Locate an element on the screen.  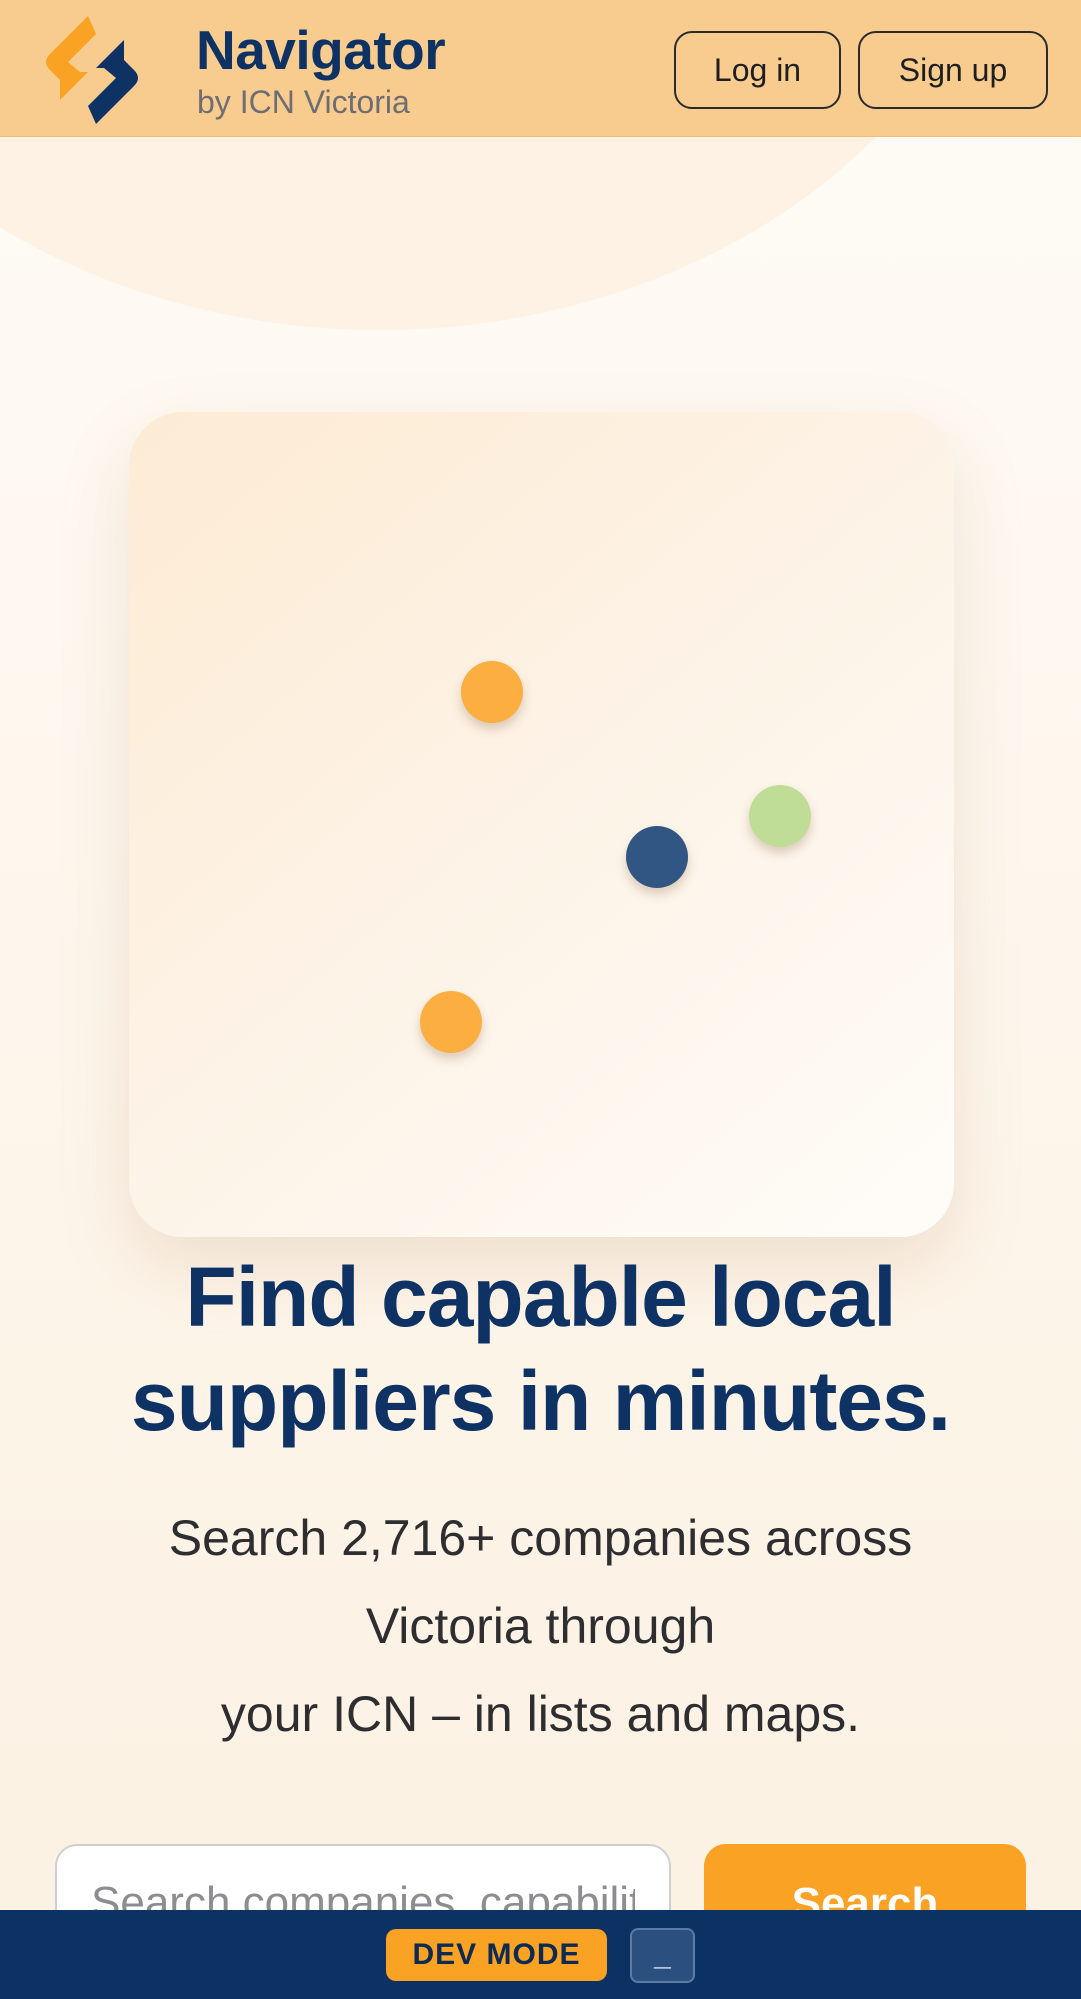
hero-headline: Find capable local suppliers in minutes. is located at coordinates (540, 1349).